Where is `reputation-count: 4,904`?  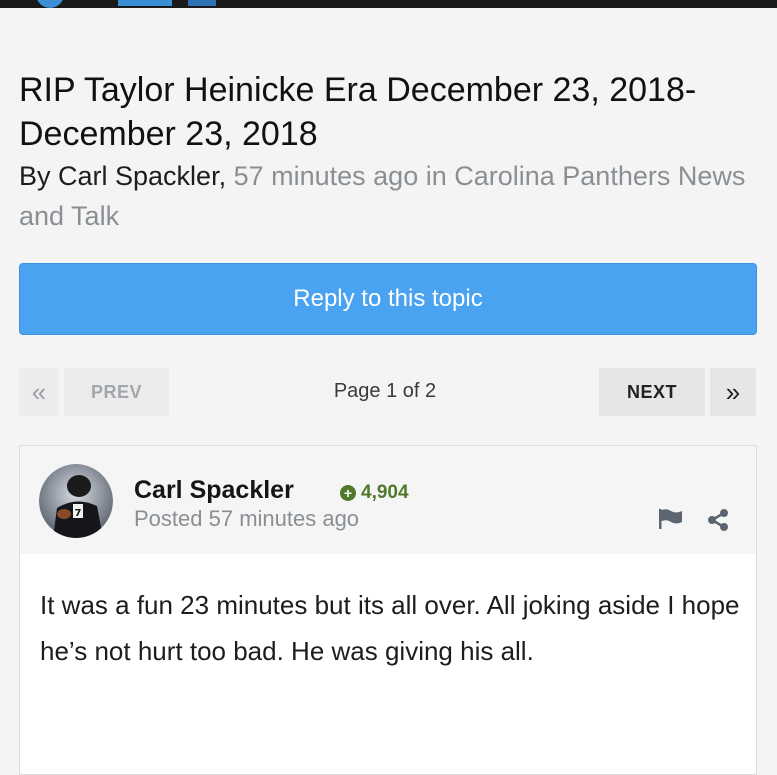 reputation-count: 4,904 is located at coordinates (385, 492).